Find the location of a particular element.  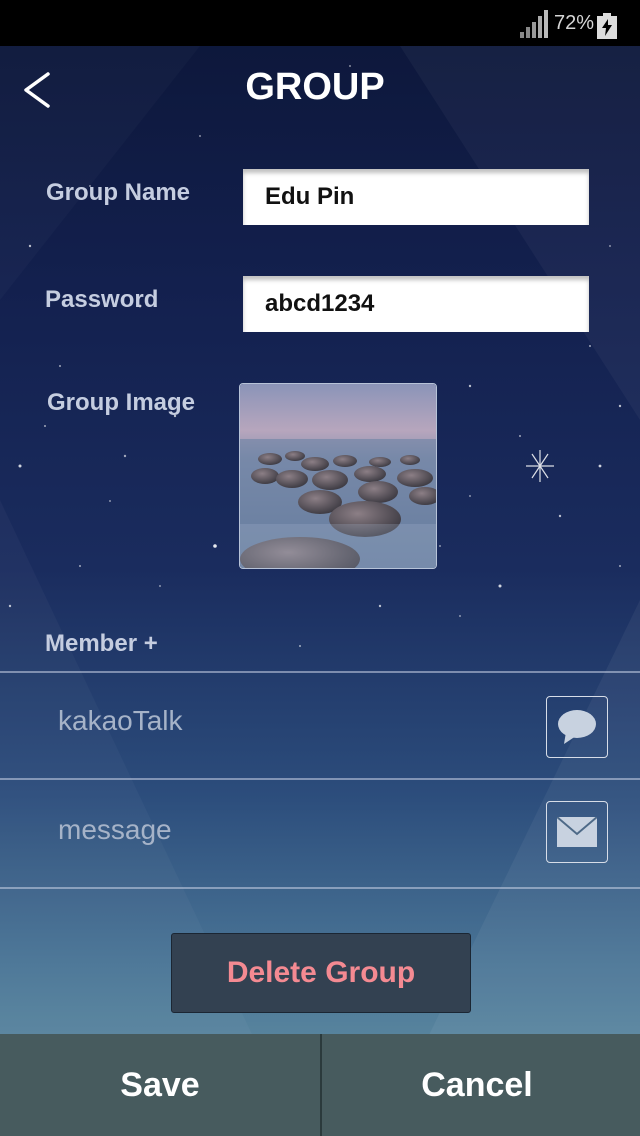

group-name-label: Group Name is located at coordinates (118, 192).